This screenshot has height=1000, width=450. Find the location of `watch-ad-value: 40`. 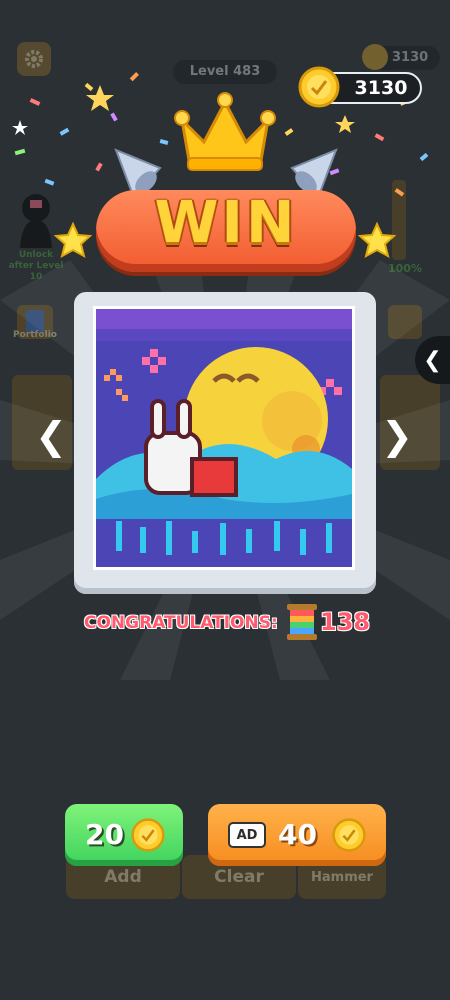

watch-ad-value: 40 is located at coordinates (297, 834).